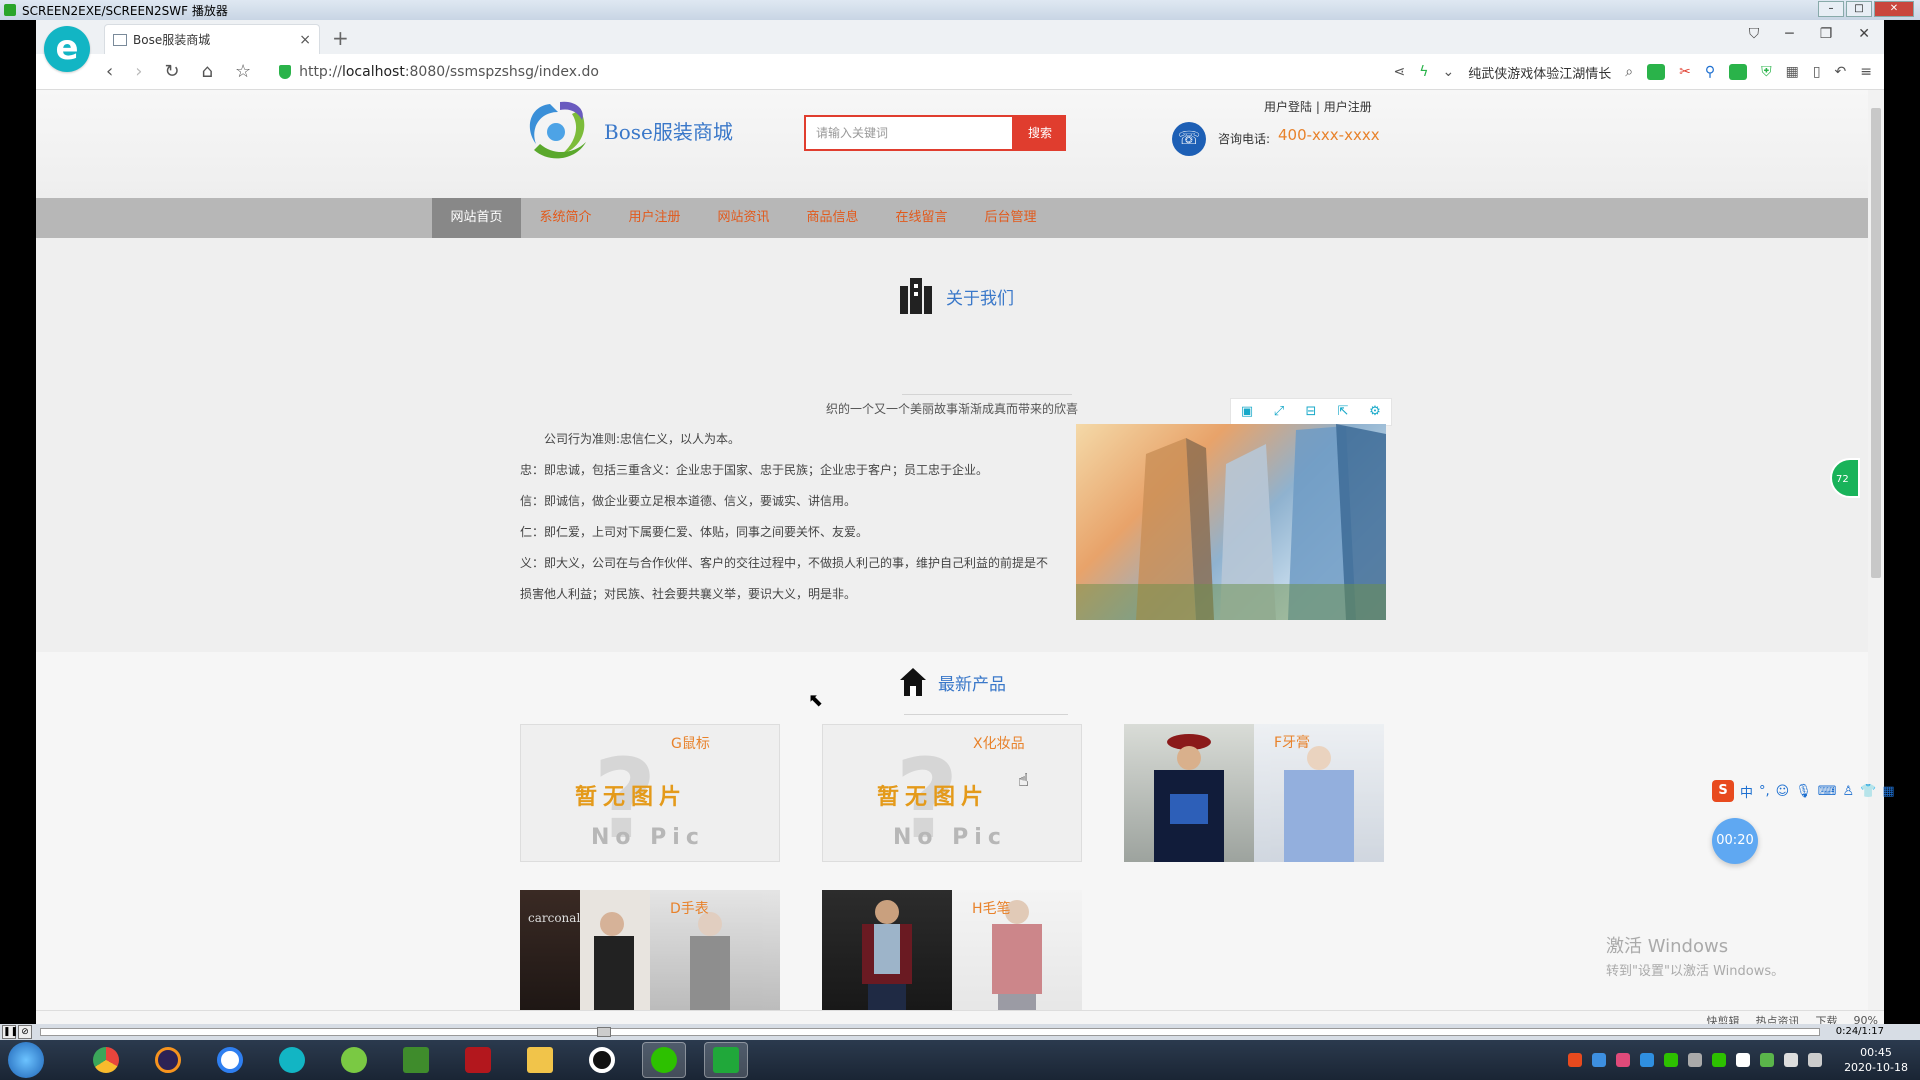 This screenshot has width=1920, height=1080. I want to click on maximize-button: □, so click(1859, 9).